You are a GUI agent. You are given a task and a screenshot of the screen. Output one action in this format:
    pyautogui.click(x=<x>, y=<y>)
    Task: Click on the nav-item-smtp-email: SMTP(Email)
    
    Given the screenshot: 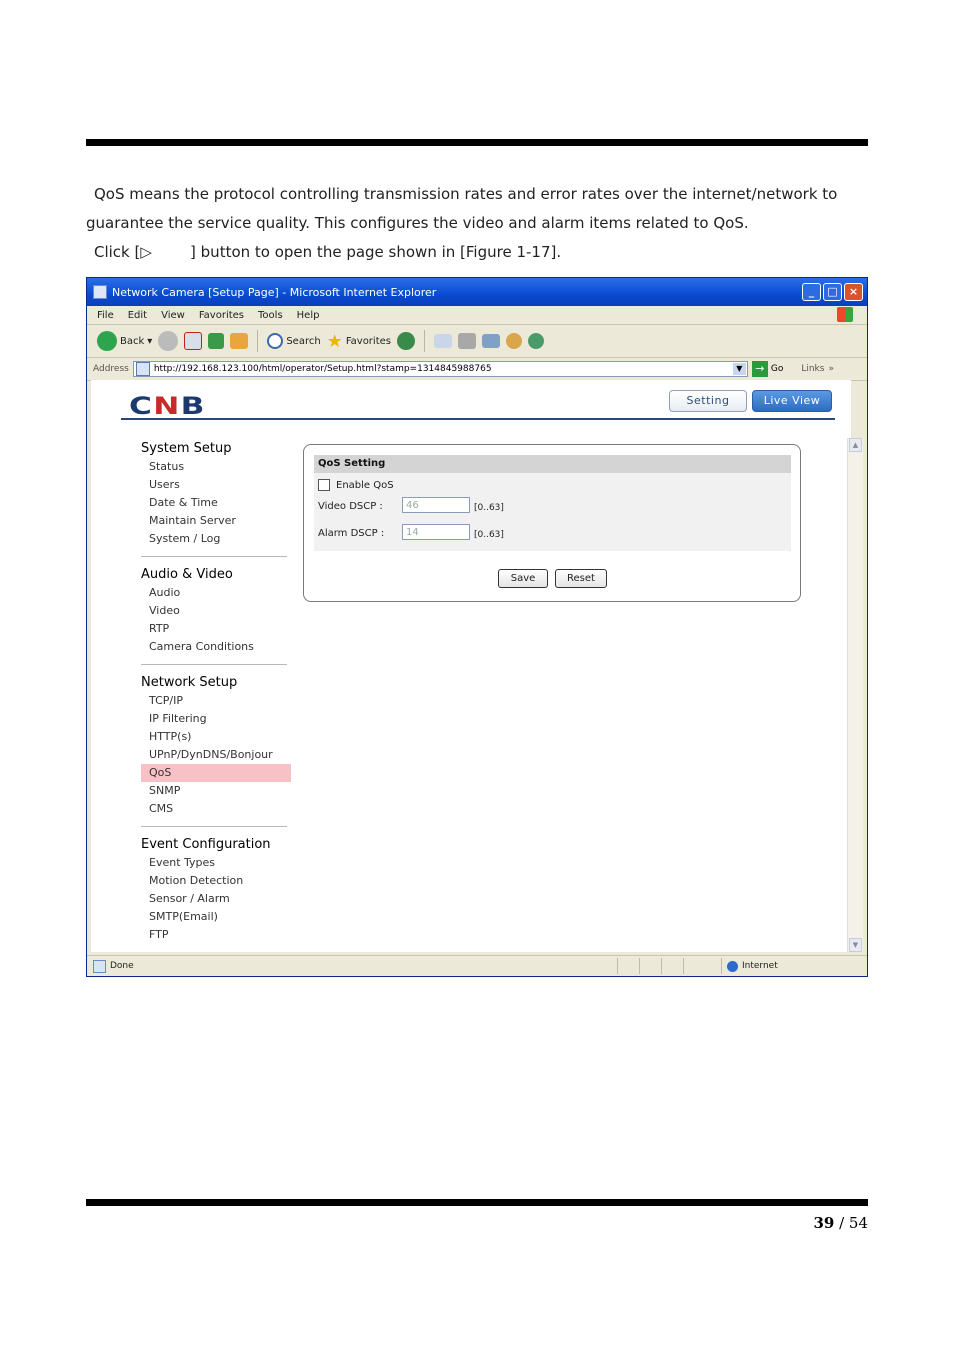 What is the action you would take?
    pyautogui.click(x=216, y=917)
    